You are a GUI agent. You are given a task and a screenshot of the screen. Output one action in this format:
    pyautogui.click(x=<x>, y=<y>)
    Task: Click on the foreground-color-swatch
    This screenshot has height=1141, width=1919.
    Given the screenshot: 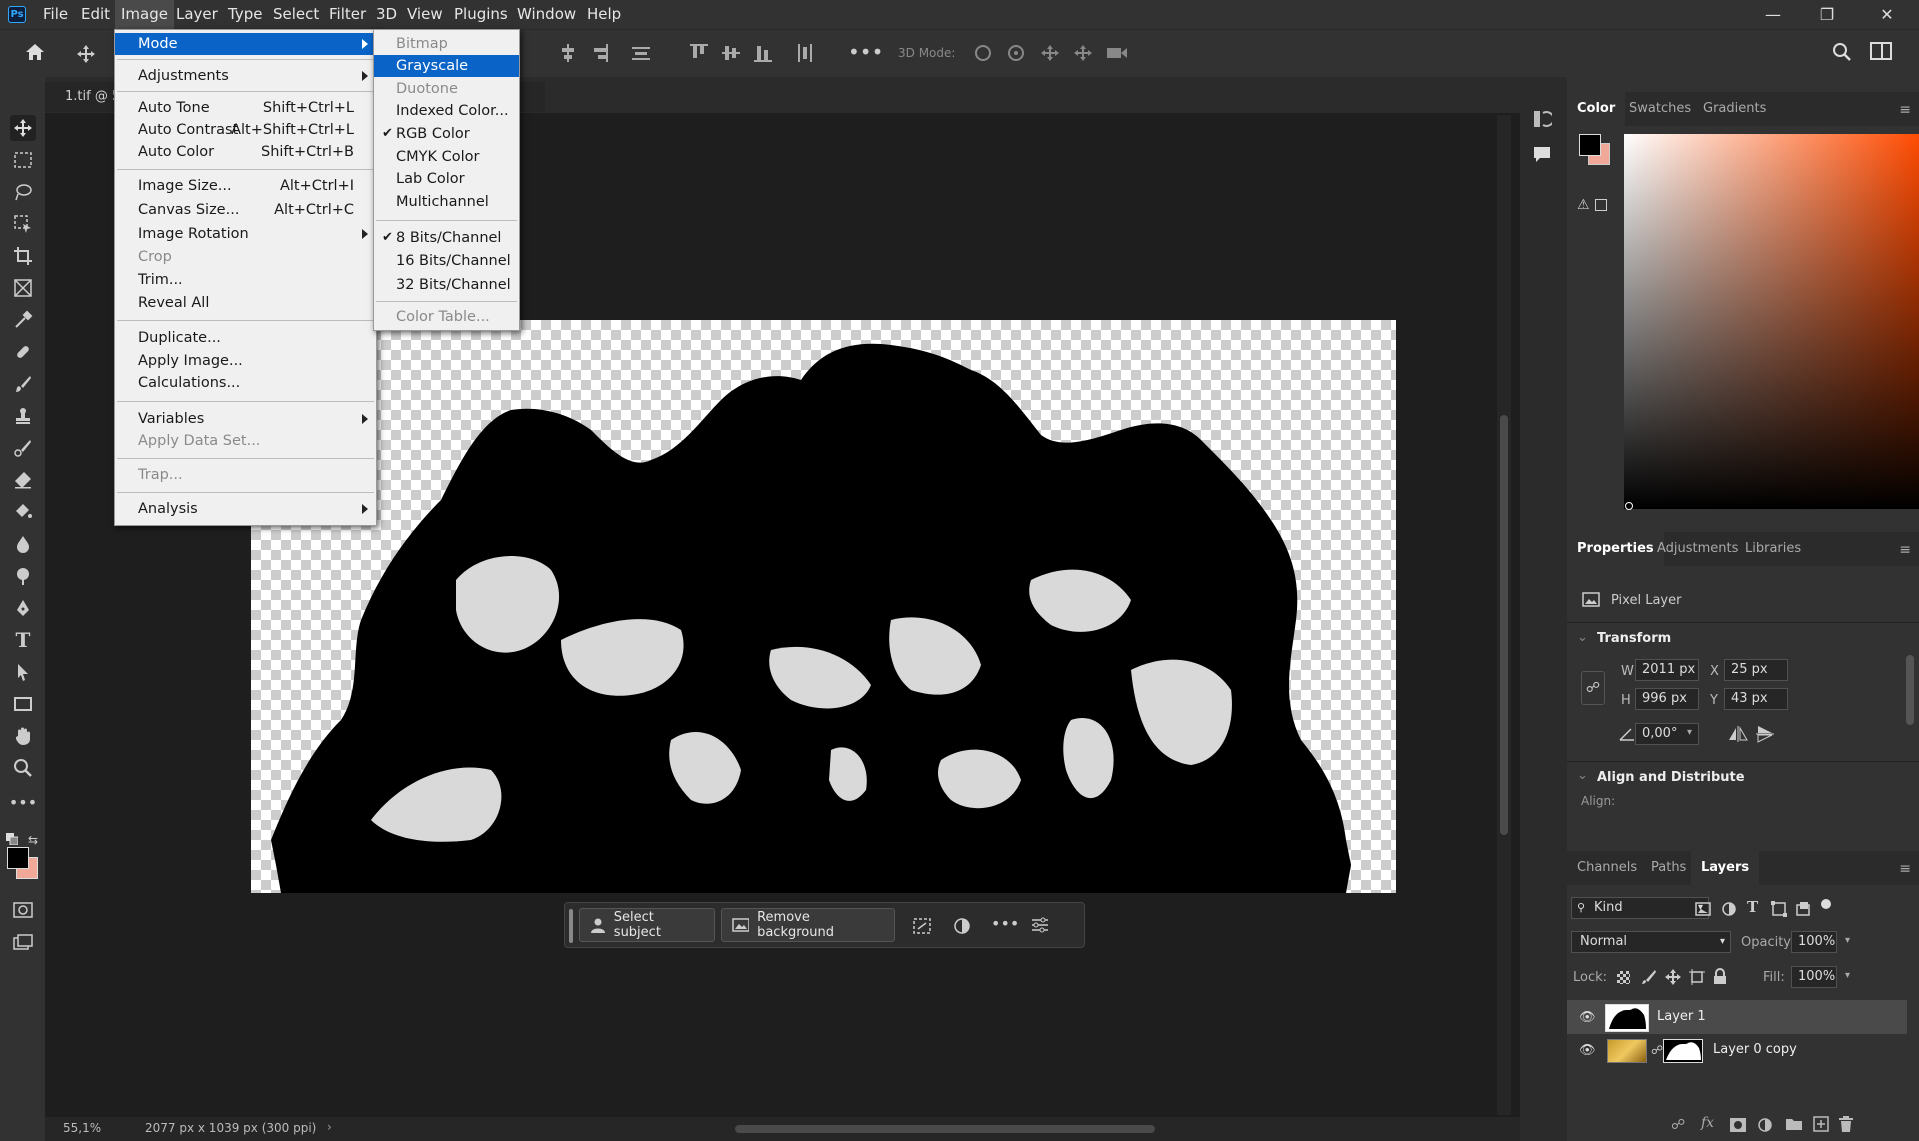 What is the action you would take?
    pyautogui.click(x=18, y=858)
    